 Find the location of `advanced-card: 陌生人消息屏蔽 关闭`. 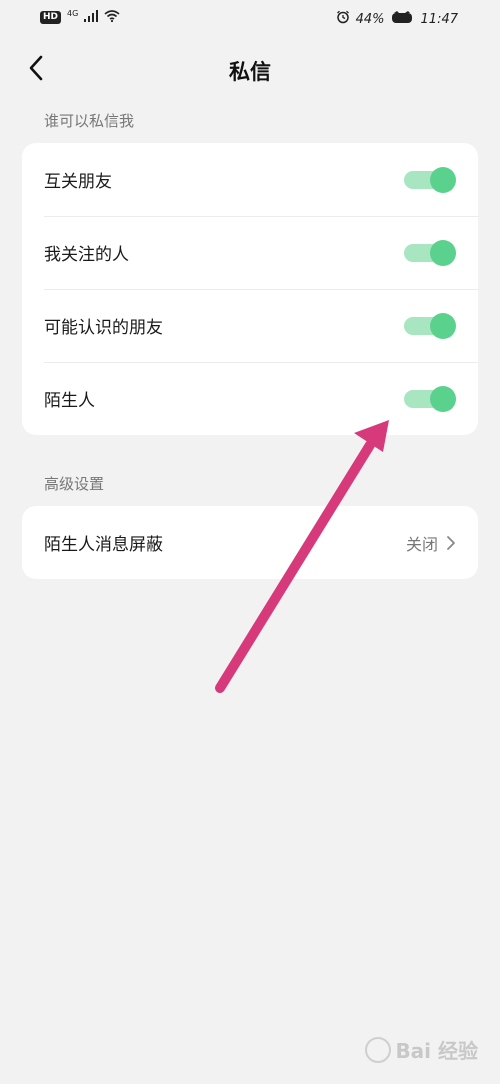

advanced-card: 陌生人消息屏蔽 关闭 is located at coordinates (250, 542).